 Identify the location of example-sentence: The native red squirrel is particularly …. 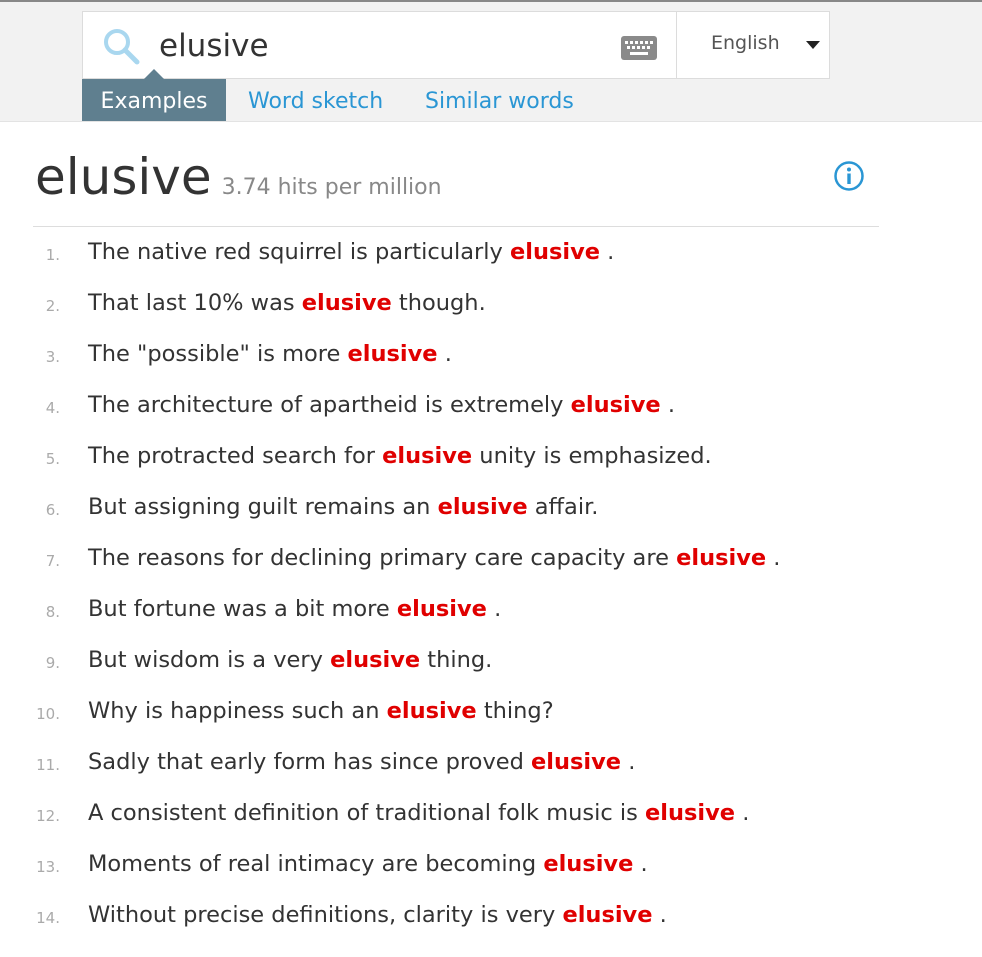
(351, 252).